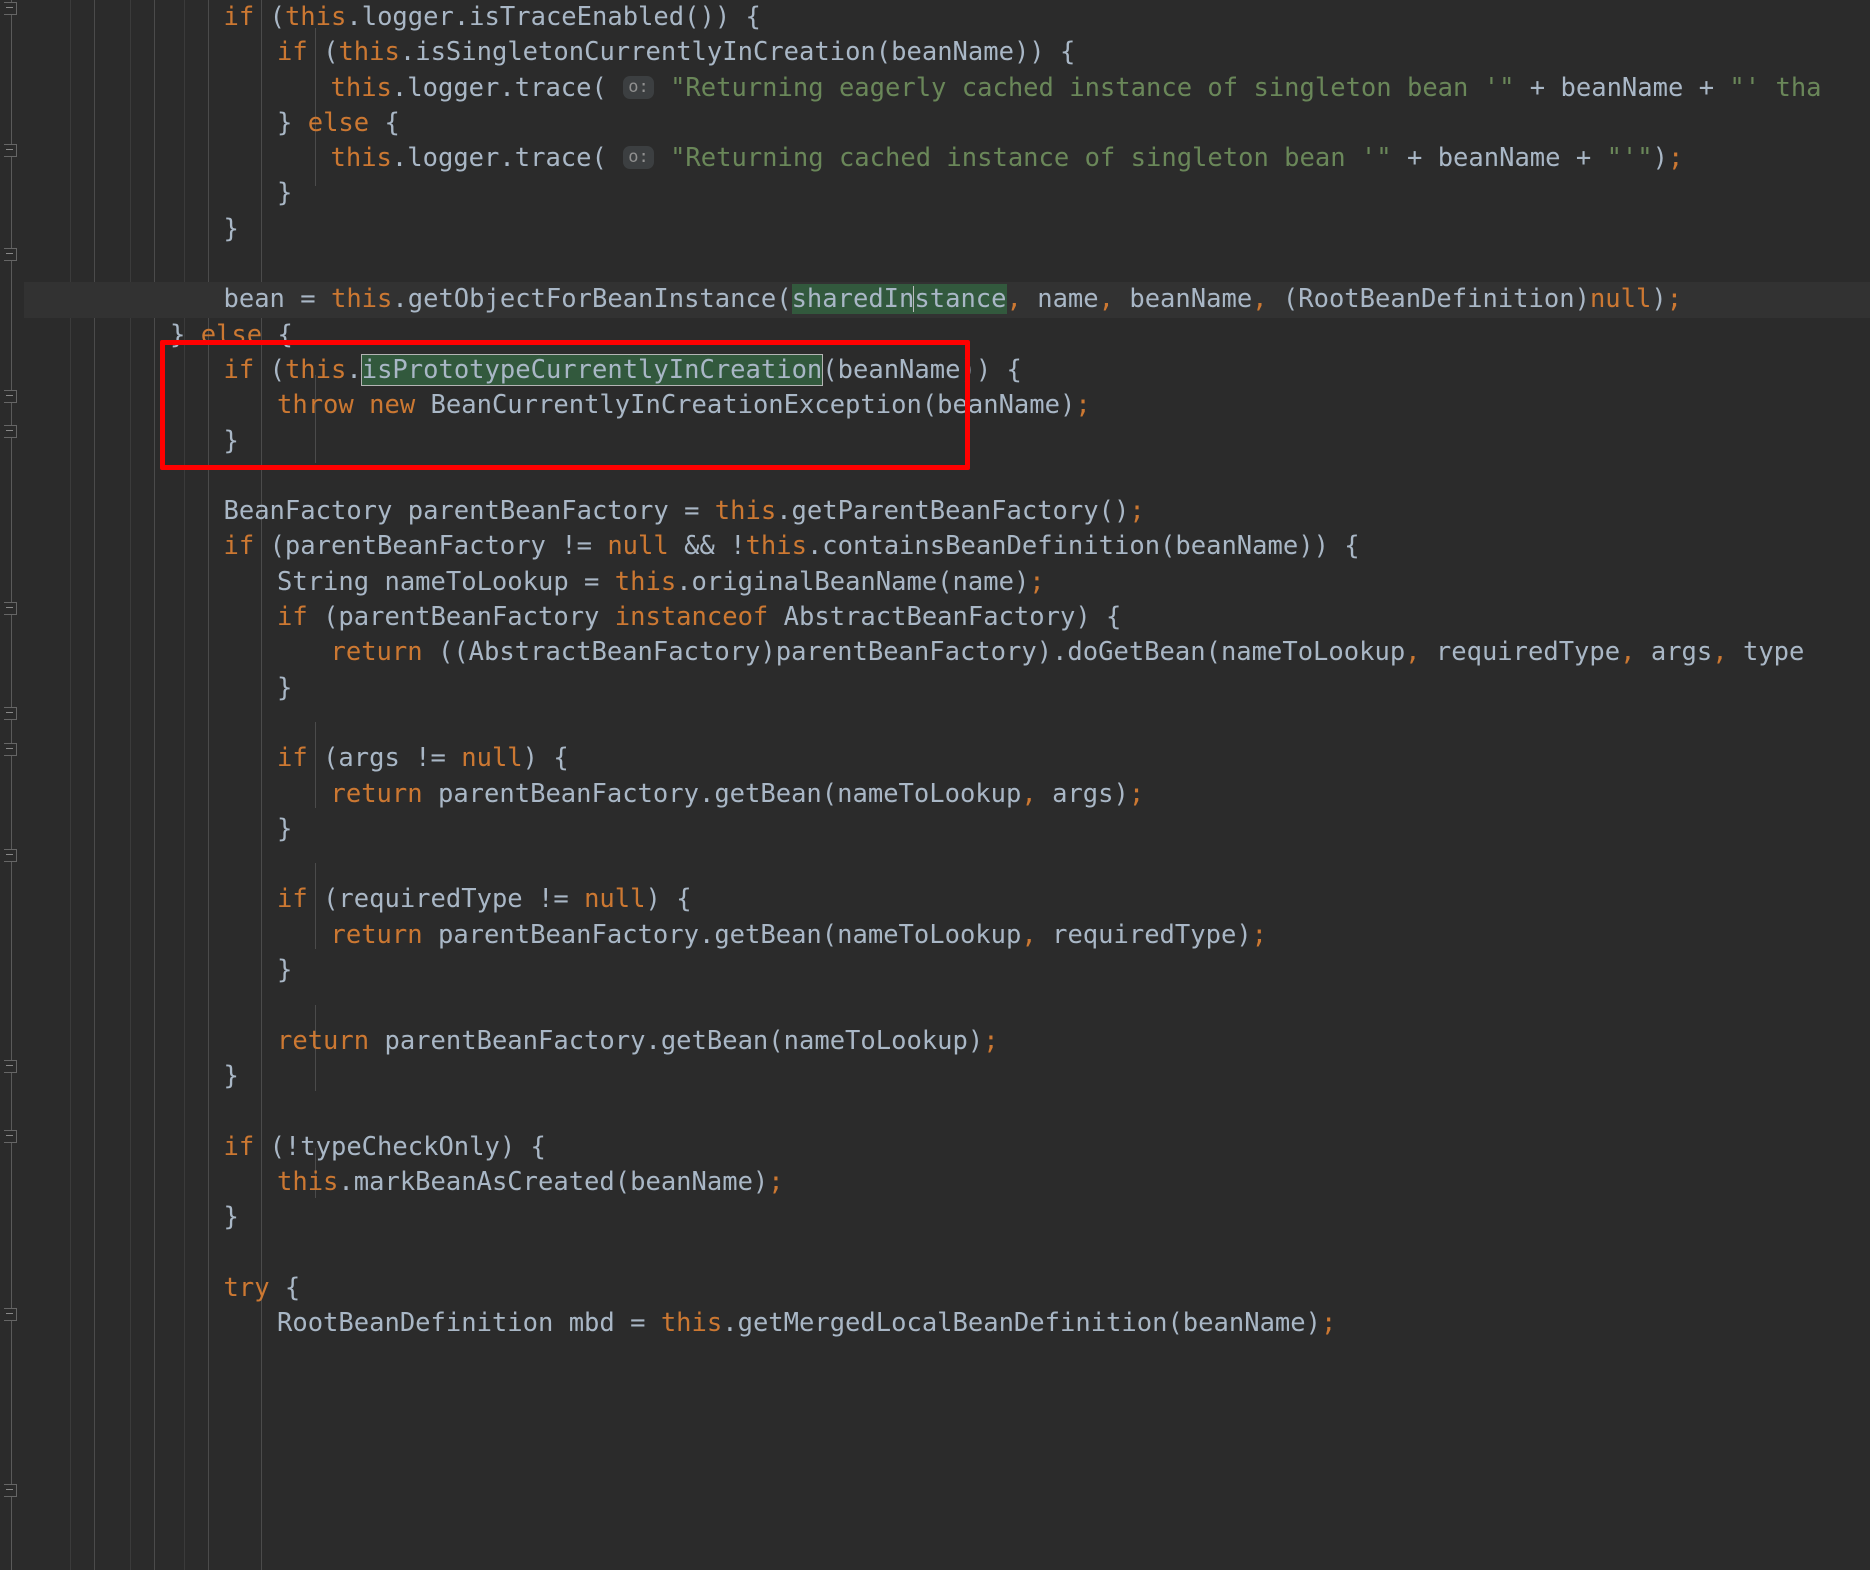 Image resolution: width=1870 pixels, height=1570 pixels. I want to click on code-line: if (this.logger.isTraceEnabled()) {, so click(947, 17).